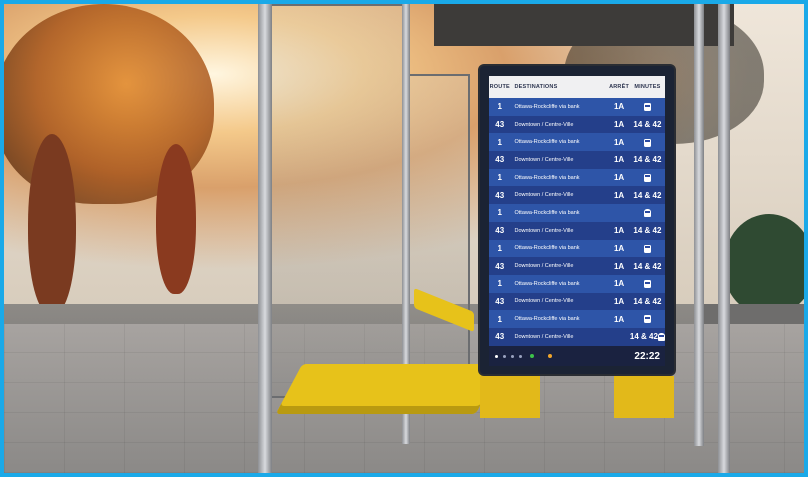 The height and width of the screenshot is (477, 808). I want to click on departure-row: 1 Ottawa-Rockcliffe via bank, so click(577, 213).